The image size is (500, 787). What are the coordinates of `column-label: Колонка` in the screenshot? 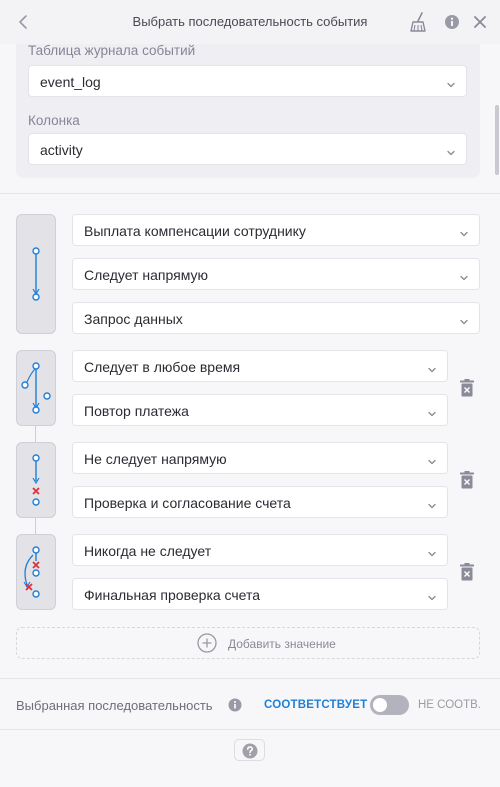 It's located at (54, 120).